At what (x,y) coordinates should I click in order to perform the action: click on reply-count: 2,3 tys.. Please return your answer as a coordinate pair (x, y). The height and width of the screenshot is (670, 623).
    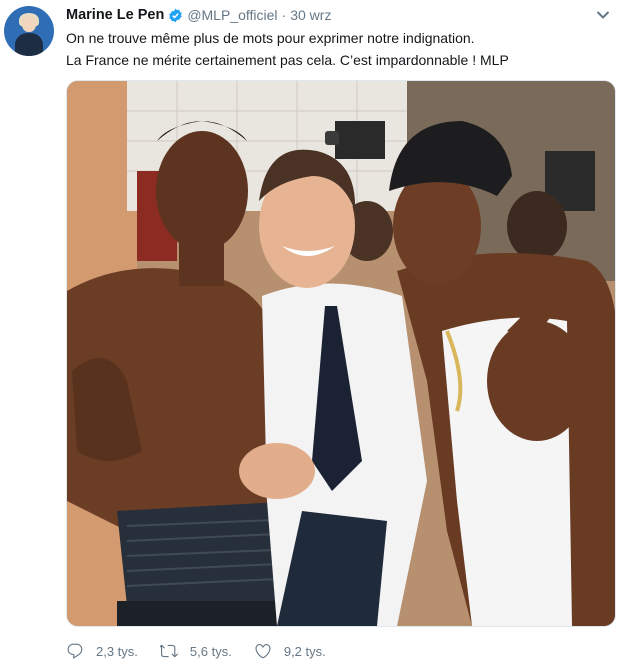
    Looking at the image, I should click on (117, 651).